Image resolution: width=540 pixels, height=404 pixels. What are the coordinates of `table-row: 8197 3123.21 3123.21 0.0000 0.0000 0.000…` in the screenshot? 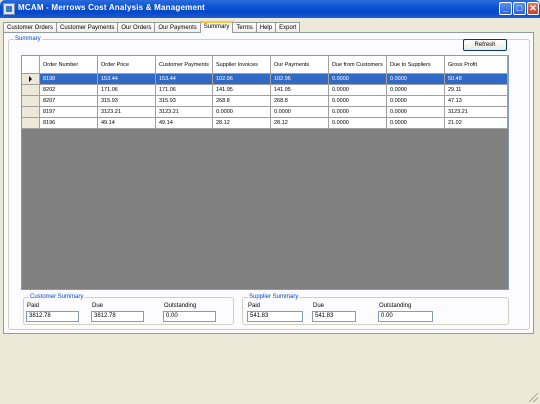 It's located at (265, 112).